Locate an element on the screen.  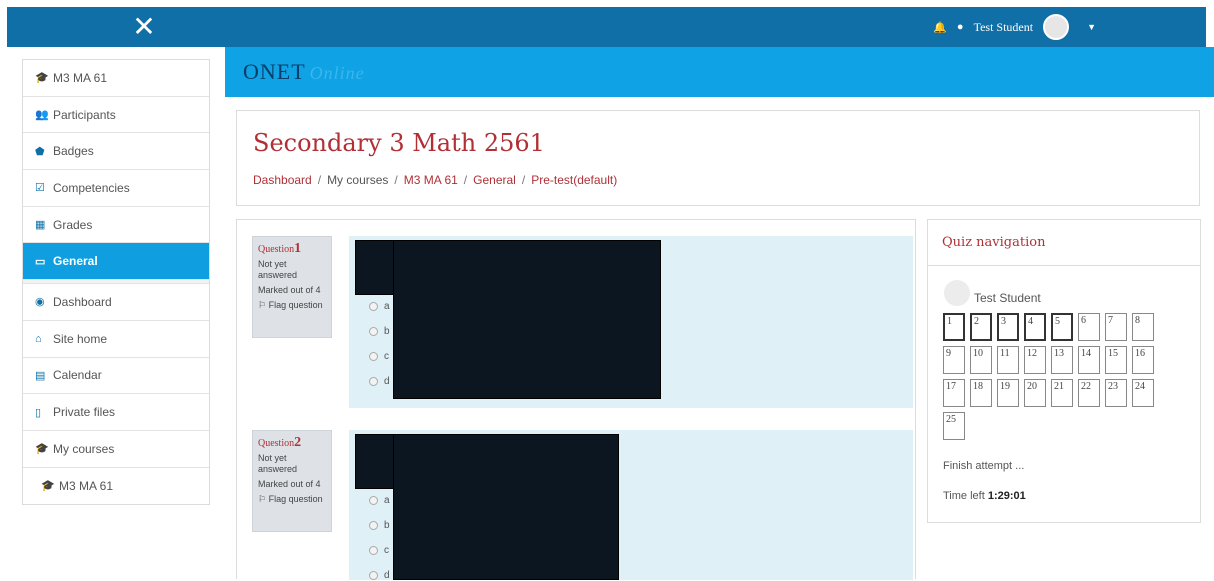
sidebar-item-competencies: ☑ Competencies is located at coordinates (116, 188).